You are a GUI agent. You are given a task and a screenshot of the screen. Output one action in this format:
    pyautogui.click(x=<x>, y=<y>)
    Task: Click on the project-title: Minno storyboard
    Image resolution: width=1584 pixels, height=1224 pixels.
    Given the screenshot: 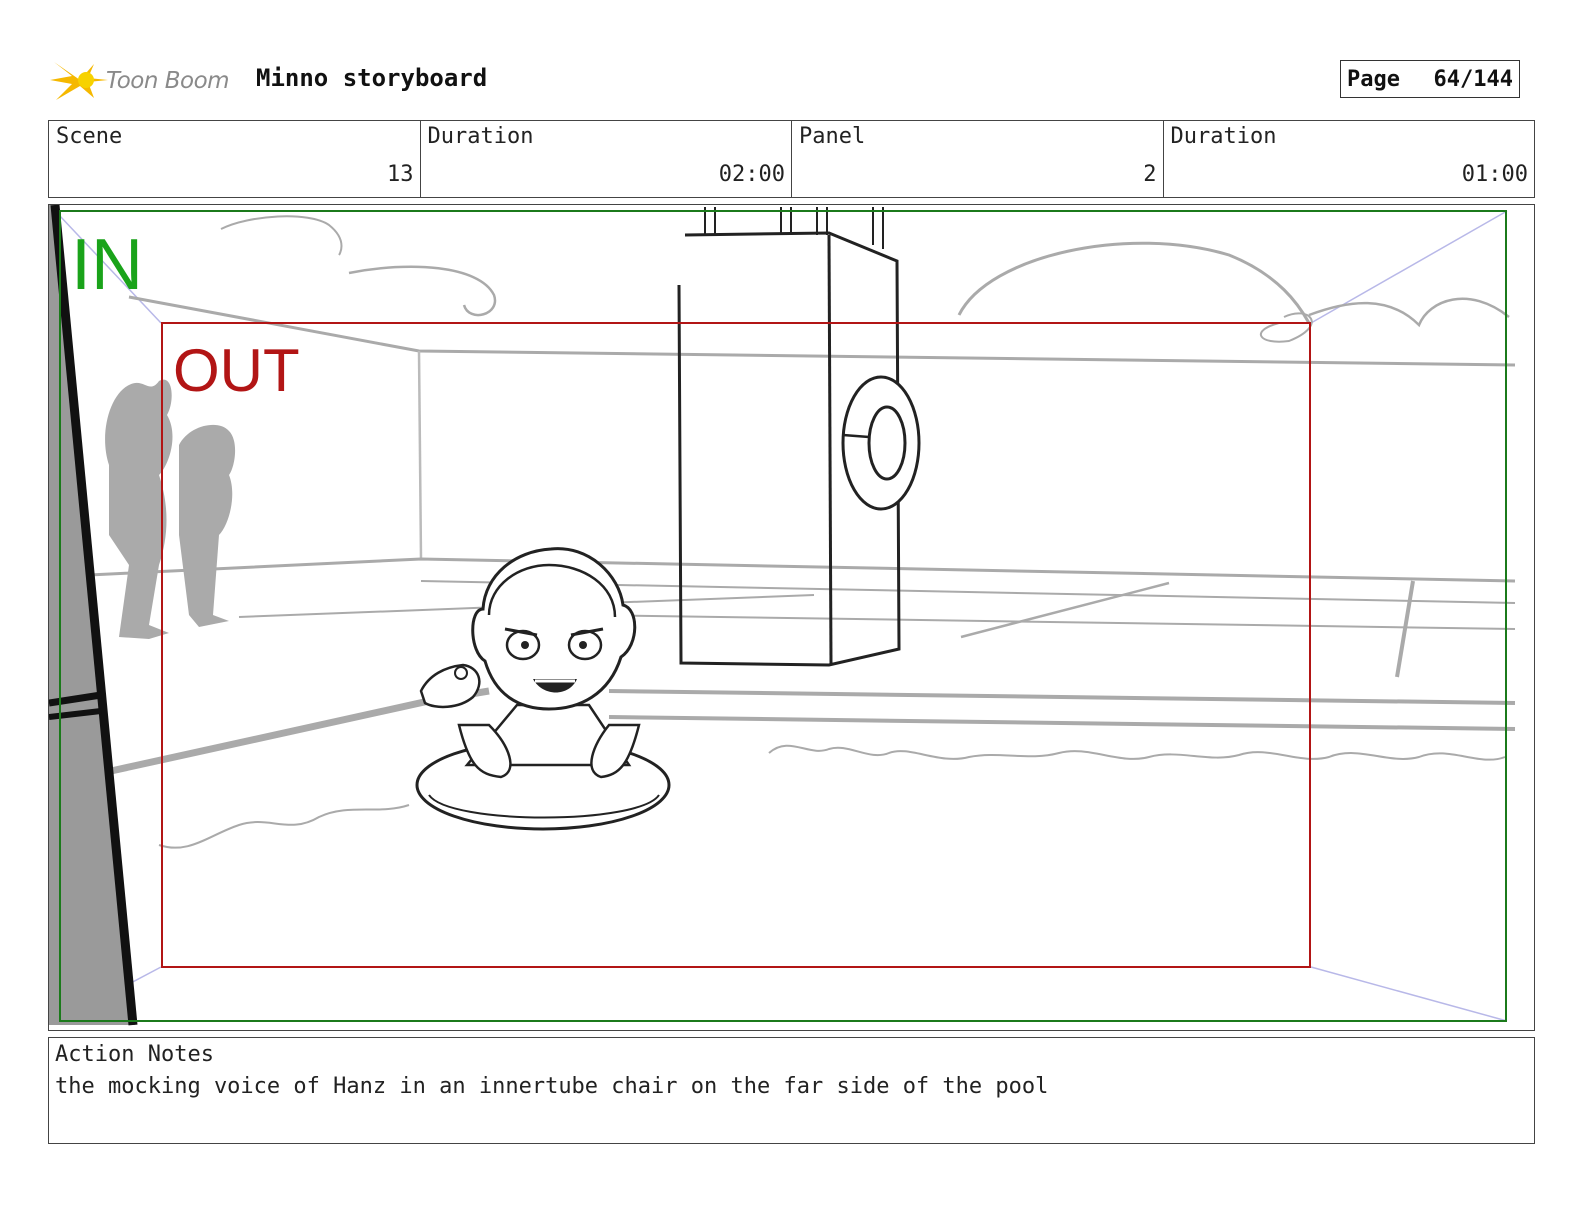 What is the action you would take?
    pyautogui.click(x=372, y=78)
    